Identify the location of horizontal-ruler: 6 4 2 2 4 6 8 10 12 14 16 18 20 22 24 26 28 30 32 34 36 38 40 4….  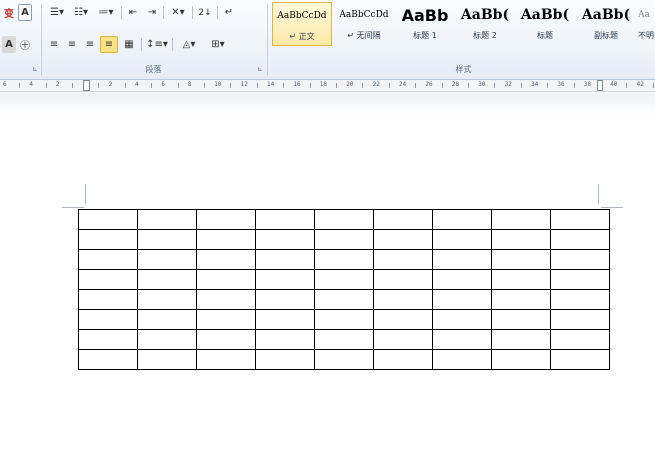
(327, 86).